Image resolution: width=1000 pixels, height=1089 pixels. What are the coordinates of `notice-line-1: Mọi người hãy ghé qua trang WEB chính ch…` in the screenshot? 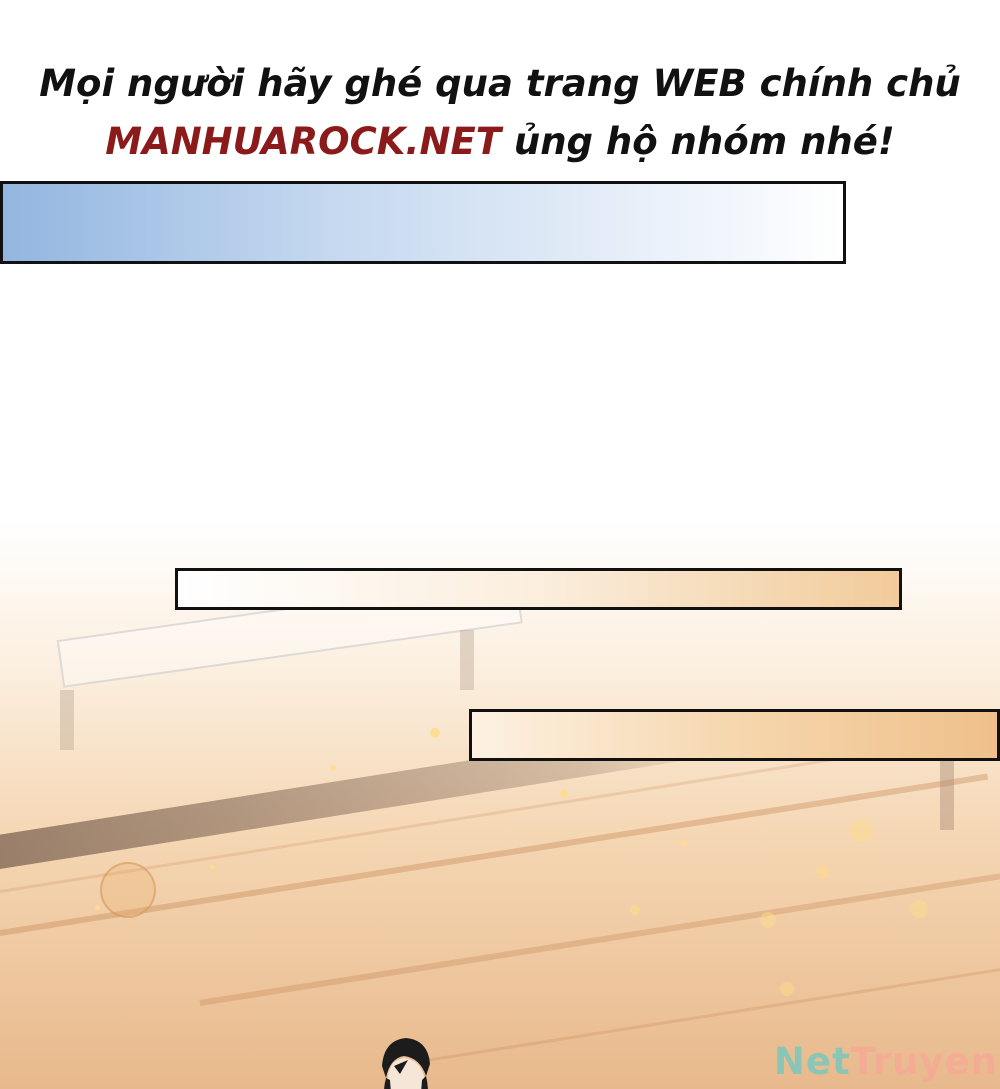 It's located at (500, 83).